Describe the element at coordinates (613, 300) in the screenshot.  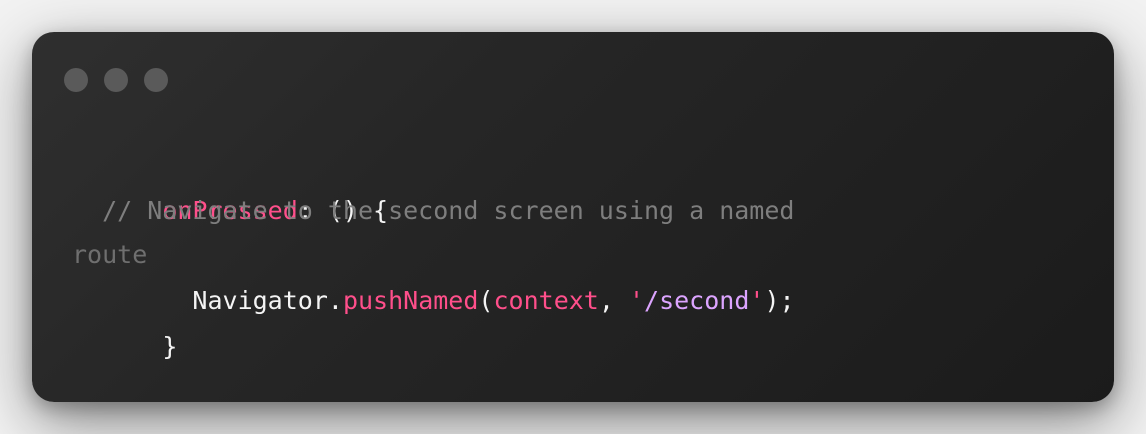
I see `arg-comma: ,` at that location.